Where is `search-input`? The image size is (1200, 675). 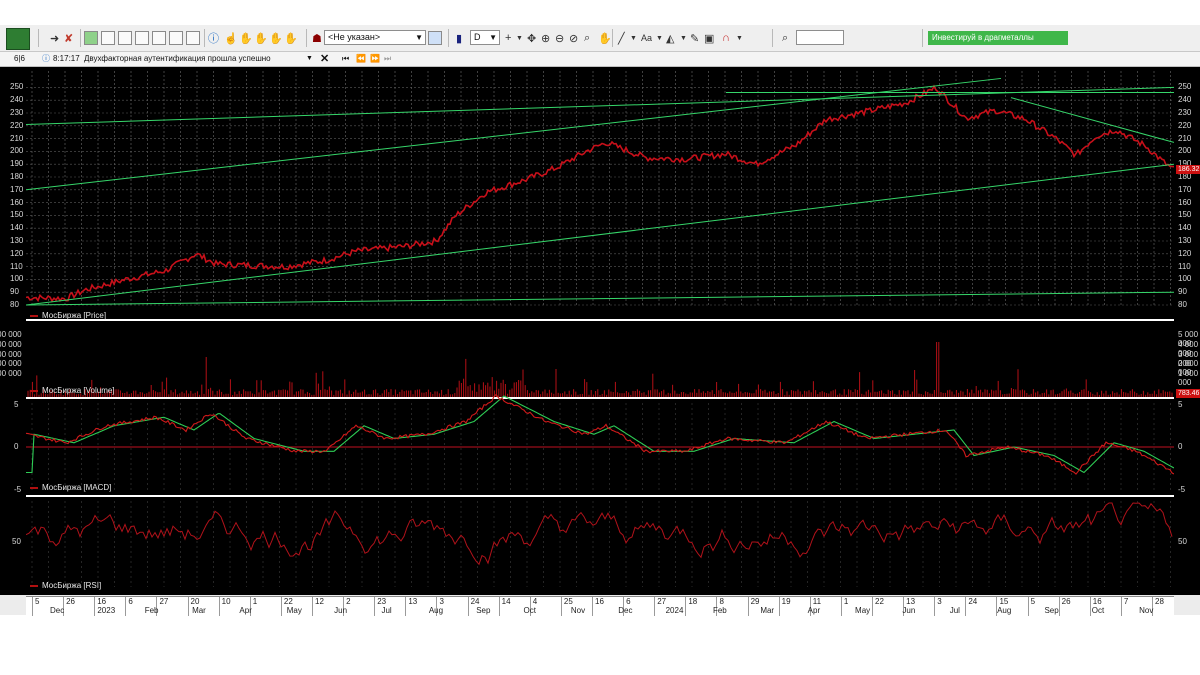
search-input is located at coordinates (820, 37).